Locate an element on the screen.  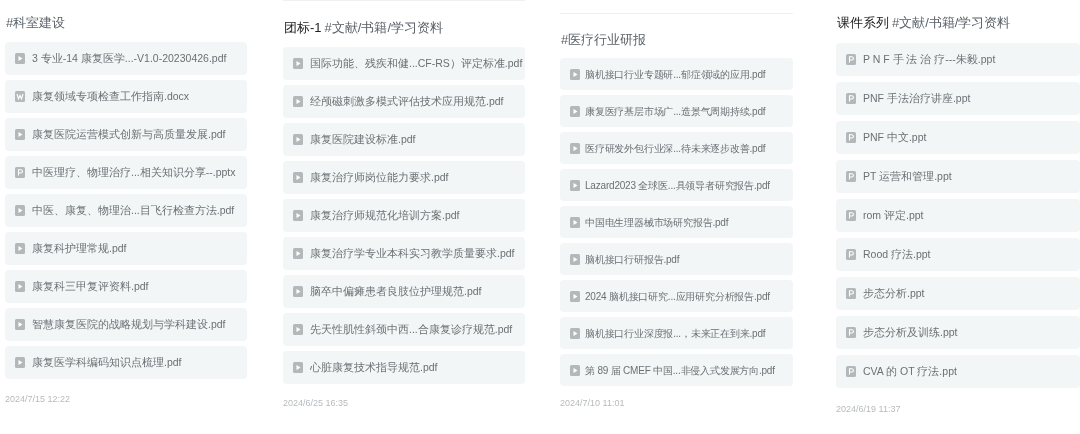
file-attachment: PNF 手法治疗讲座.ppt is located at coordinates (958, 98).